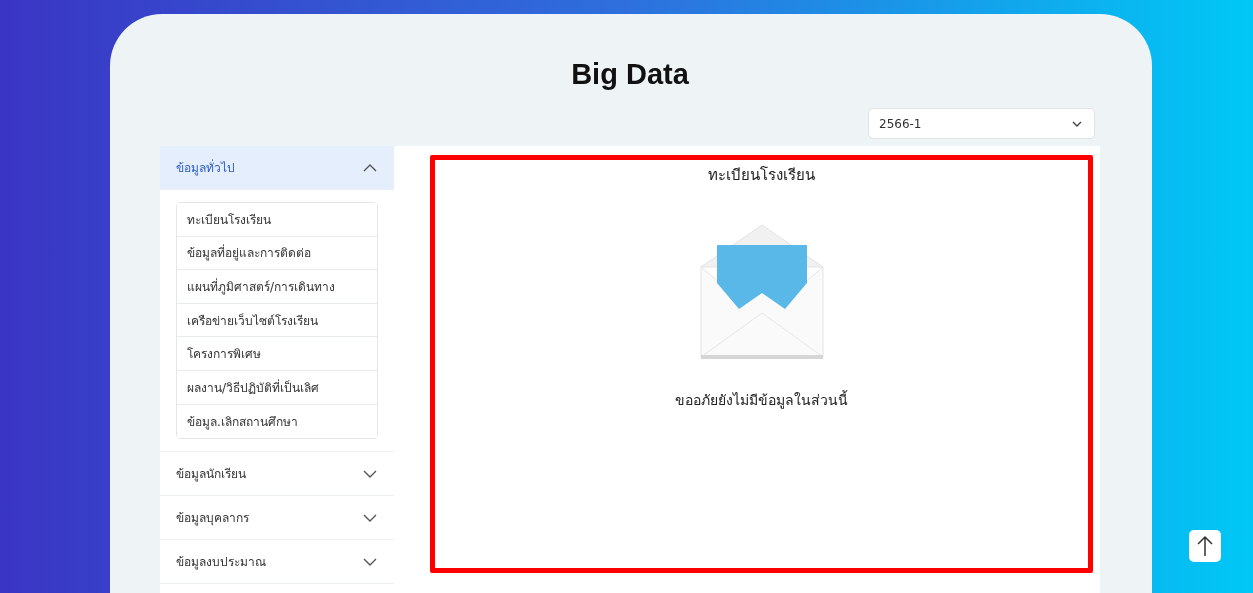  What do you see at coordinates (277, 168) in the screenshot?
I see `accordion-header: ข้อมูลทั่วไป` at bounding box center [277, 168].